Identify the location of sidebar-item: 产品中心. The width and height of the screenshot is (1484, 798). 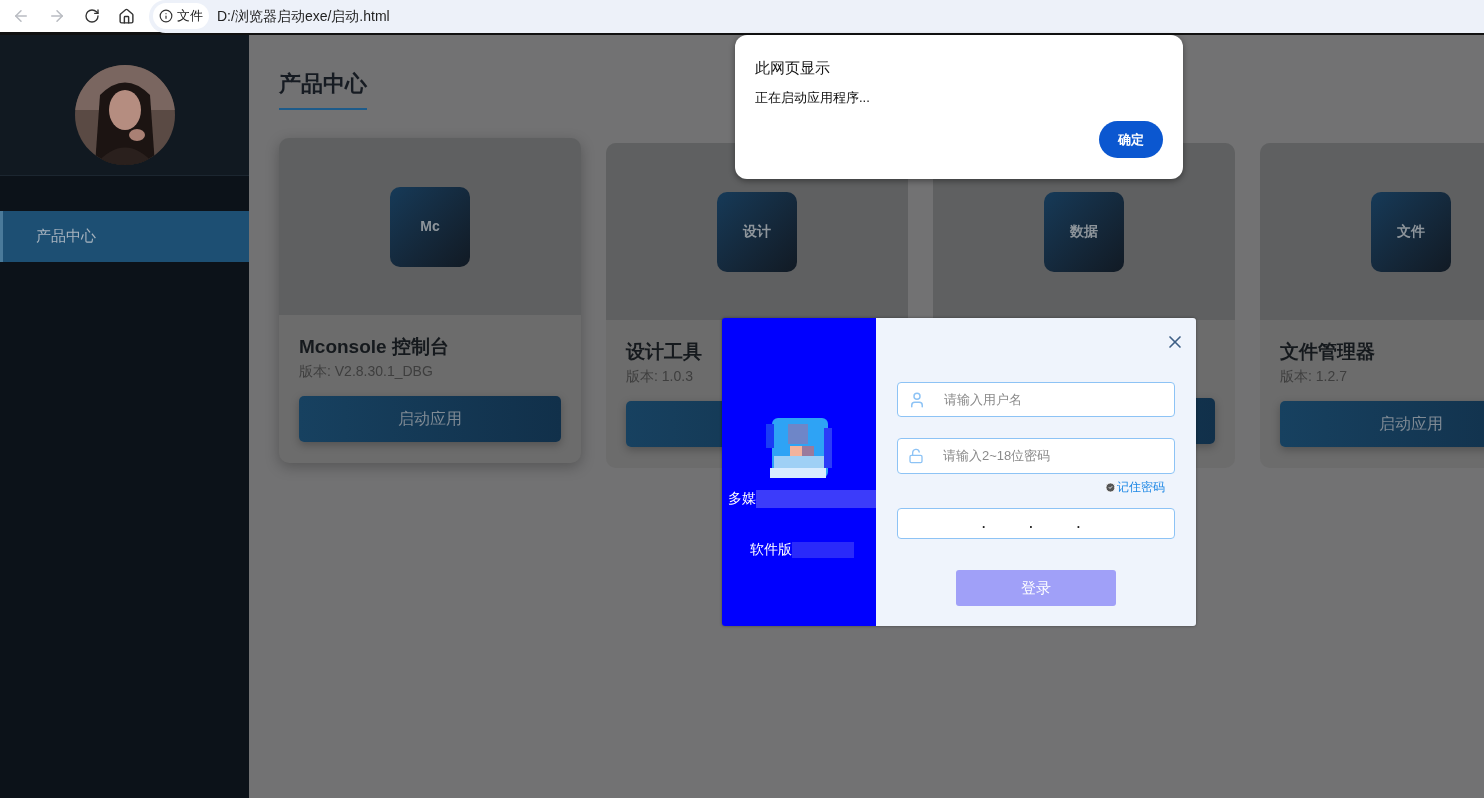
(124, 236).